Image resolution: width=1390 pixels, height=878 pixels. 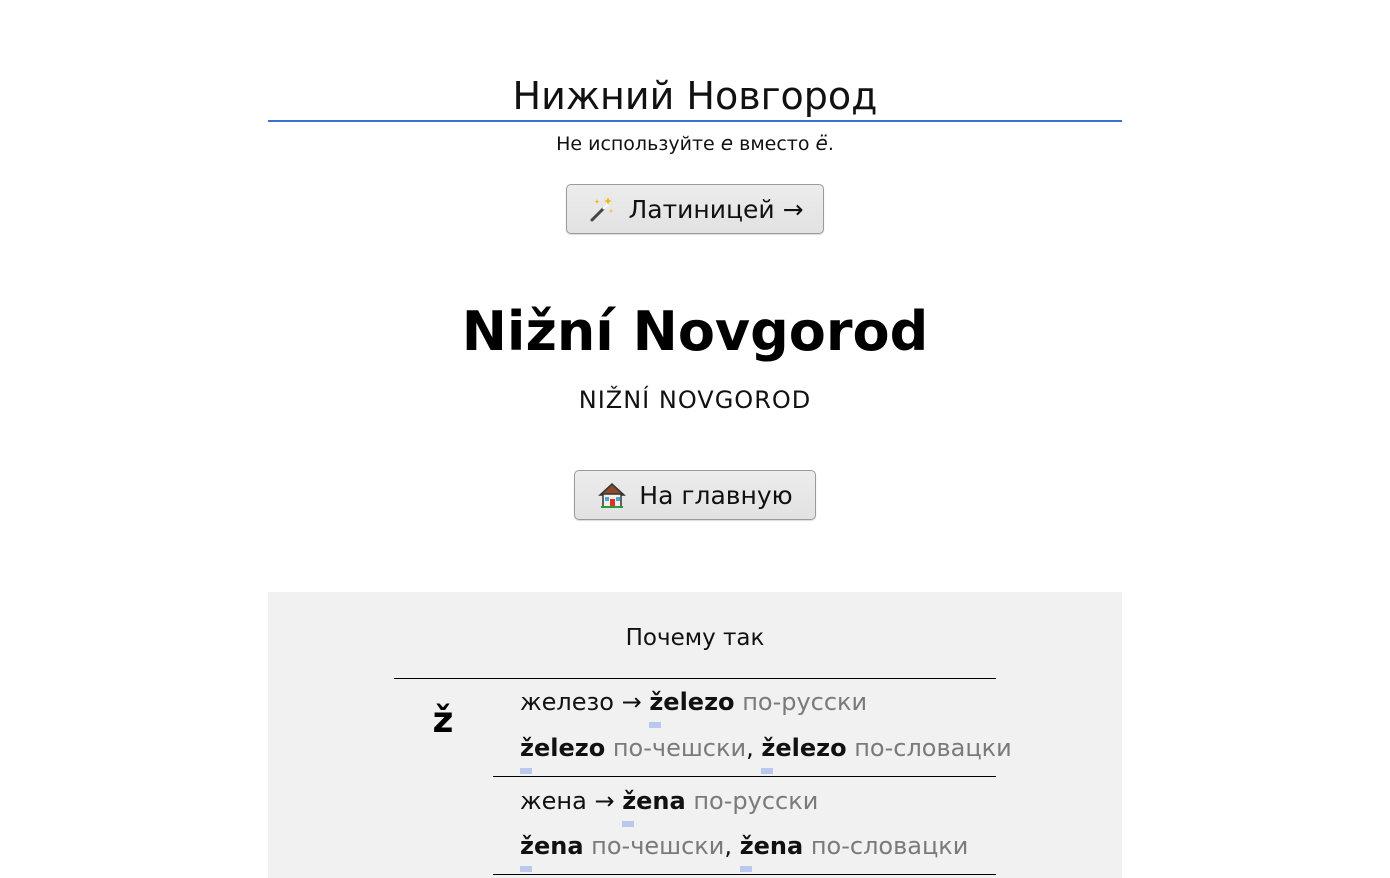 I want to click on example-slavic-line: žena по-чешски, žena по-словацки, so click(x=744, y=852).